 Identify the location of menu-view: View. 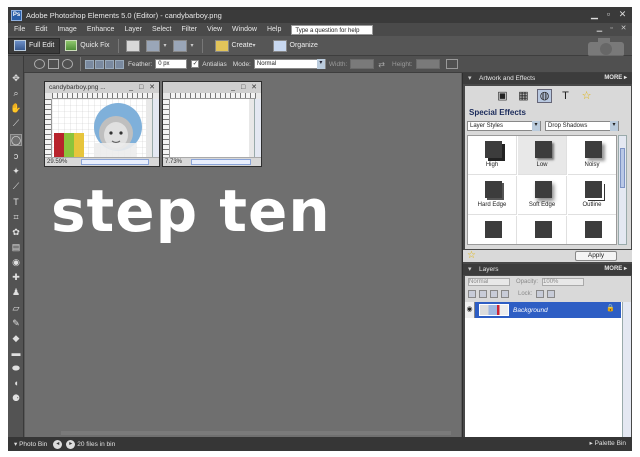
(214, 29).